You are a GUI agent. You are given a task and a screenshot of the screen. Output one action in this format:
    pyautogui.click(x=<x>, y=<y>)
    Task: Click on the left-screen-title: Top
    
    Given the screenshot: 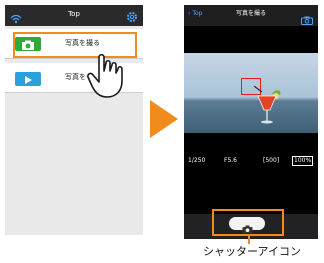 What is the action you would take?
    pyautogui.click(x=74, y=14)
    